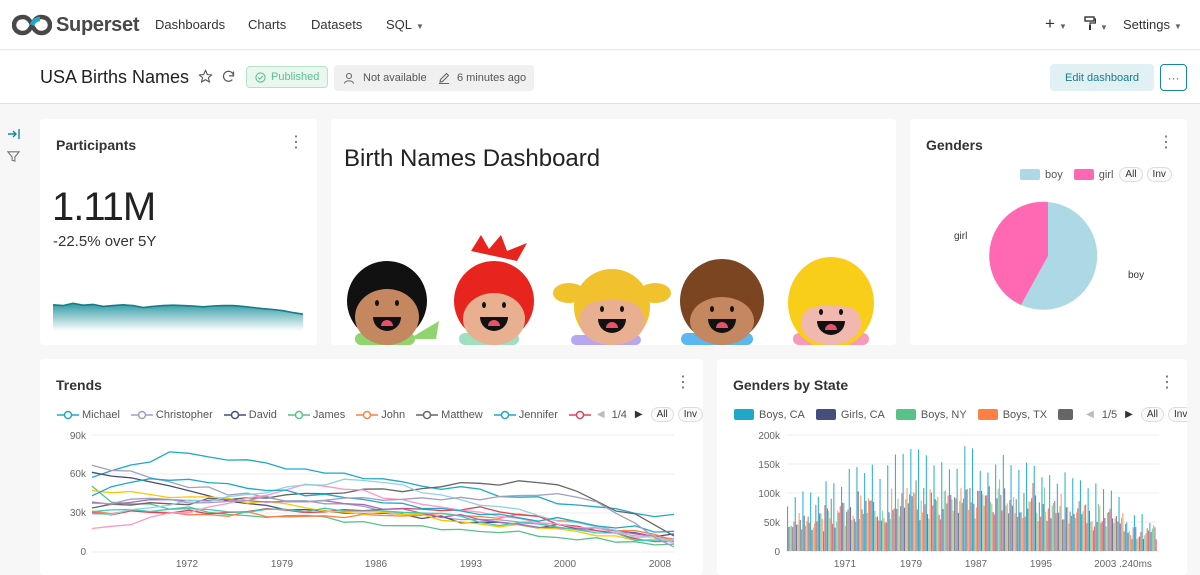  Describe the element at coordinates (14, 134) in the screenshot. I see `expand-arrow-icon` at that location.